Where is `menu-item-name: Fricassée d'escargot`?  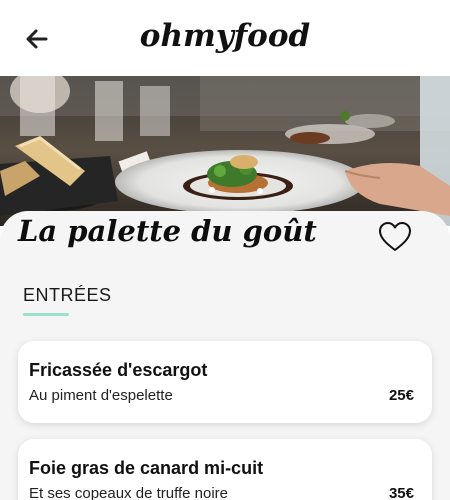 menu-item-name: Fricassée d'escargot is located at coordinates (118, 370).